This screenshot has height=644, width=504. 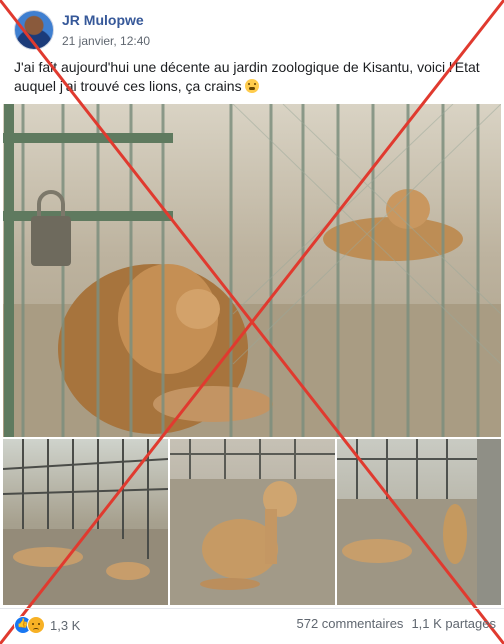 What do you see at coordinates (252, 86) in the screenshot?
I see `grimacing-face-icon` at bounding box center [252, 86].